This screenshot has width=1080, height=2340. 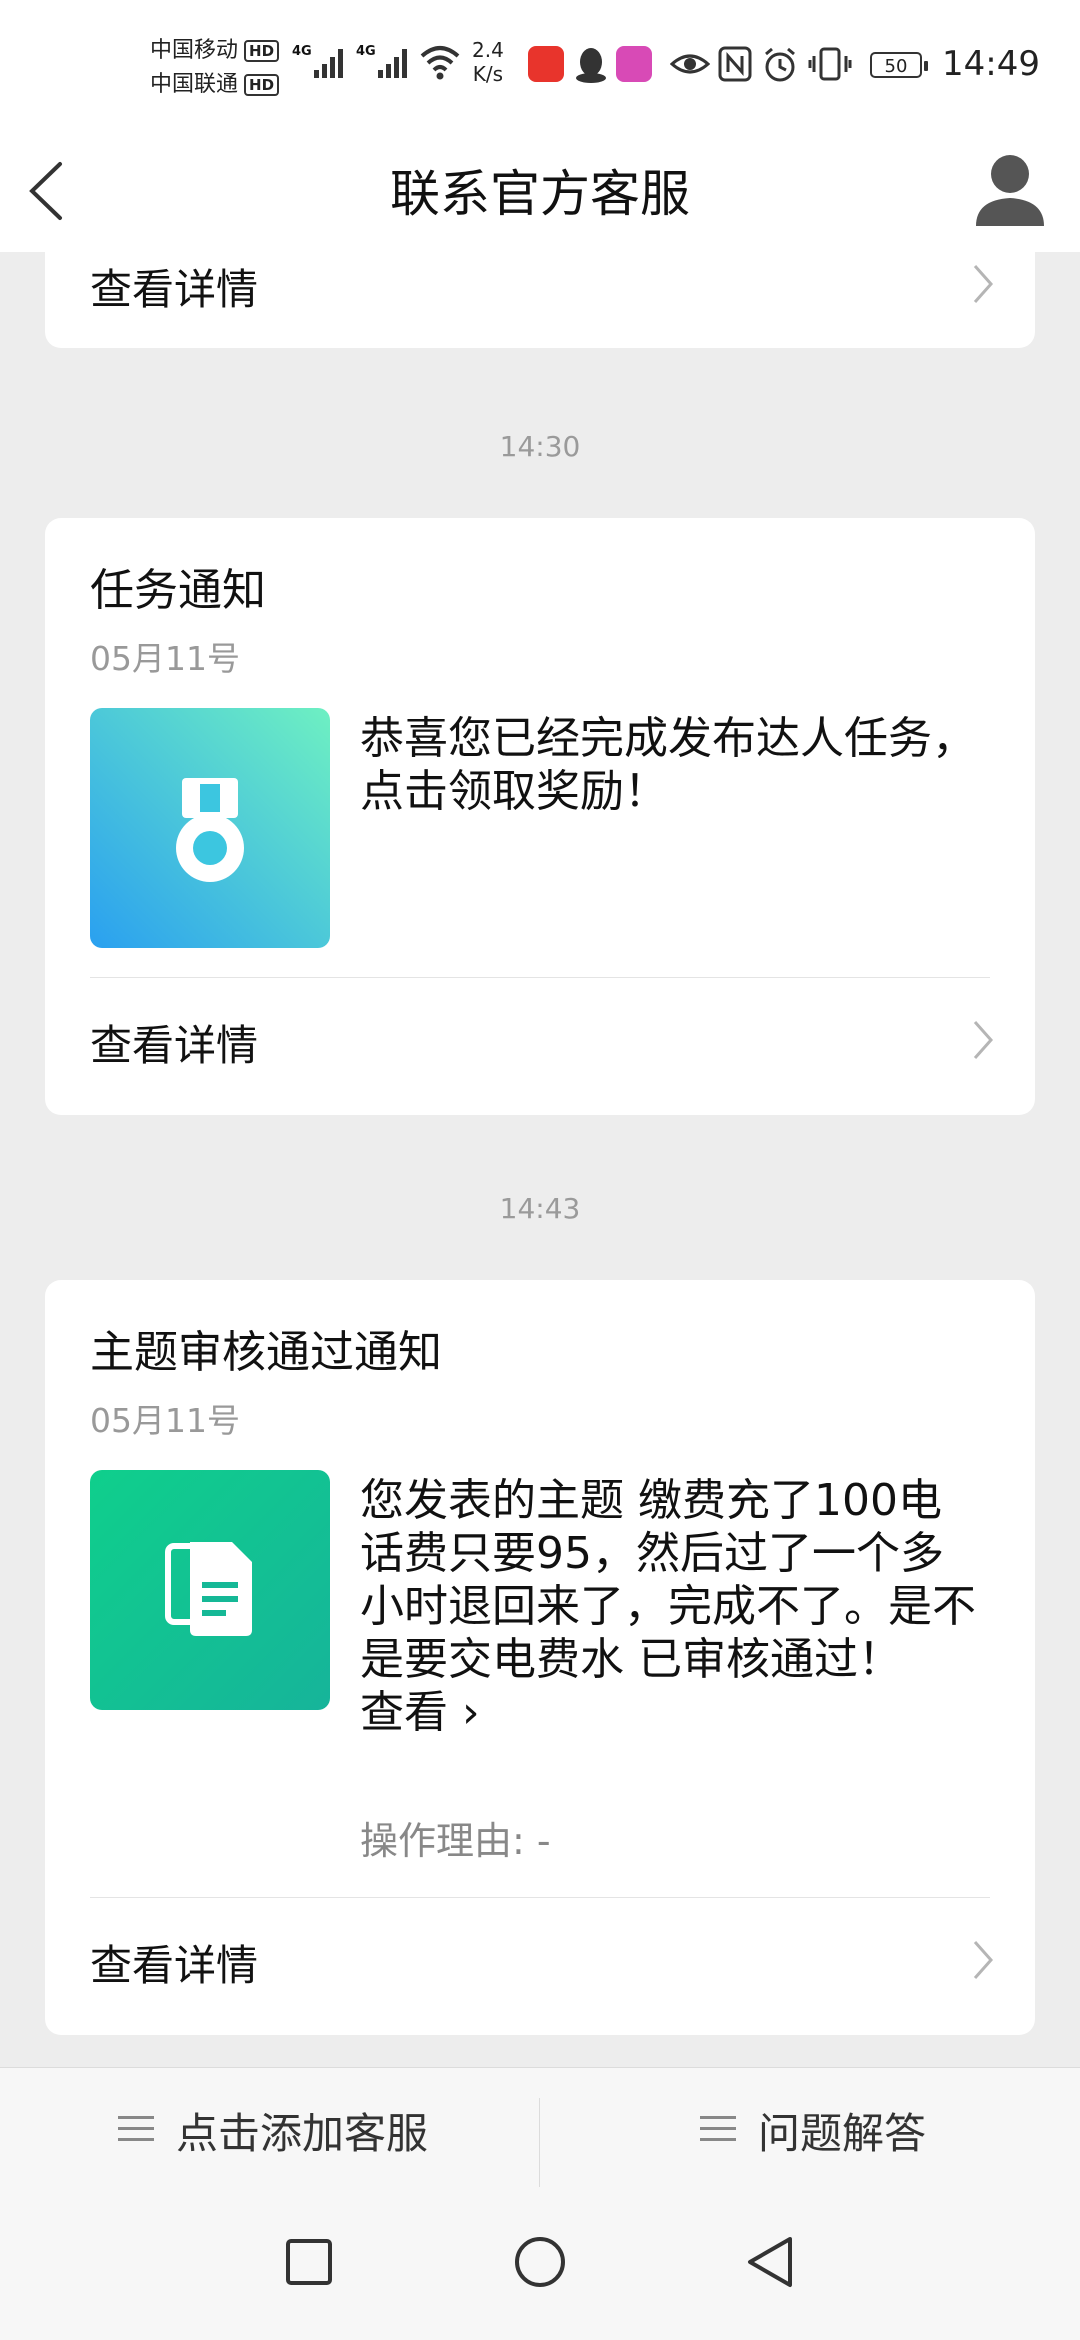 I want to click on task-thumbnail, so click(x=210, y=828).